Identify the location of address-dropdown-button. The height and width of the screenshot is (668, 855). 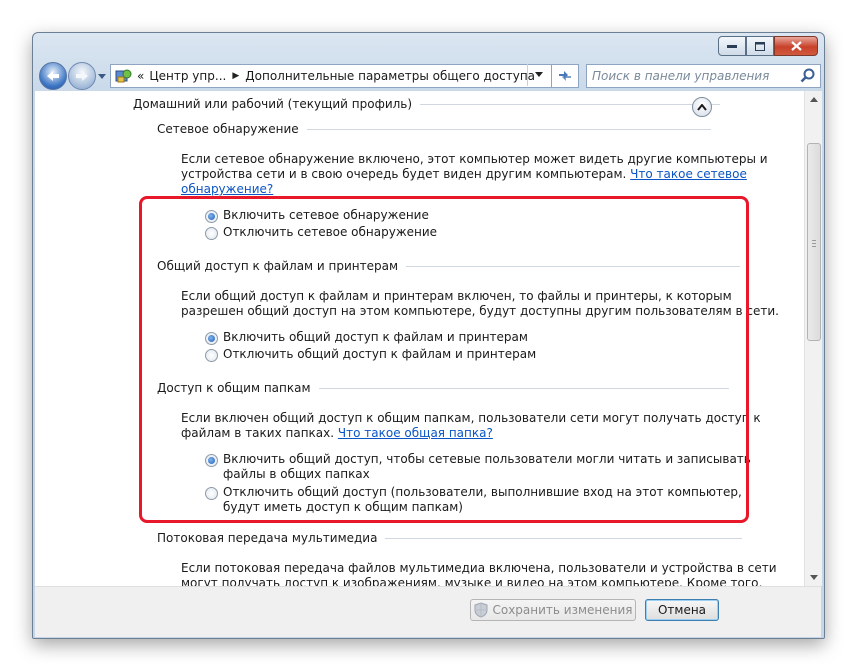
(538, 75).